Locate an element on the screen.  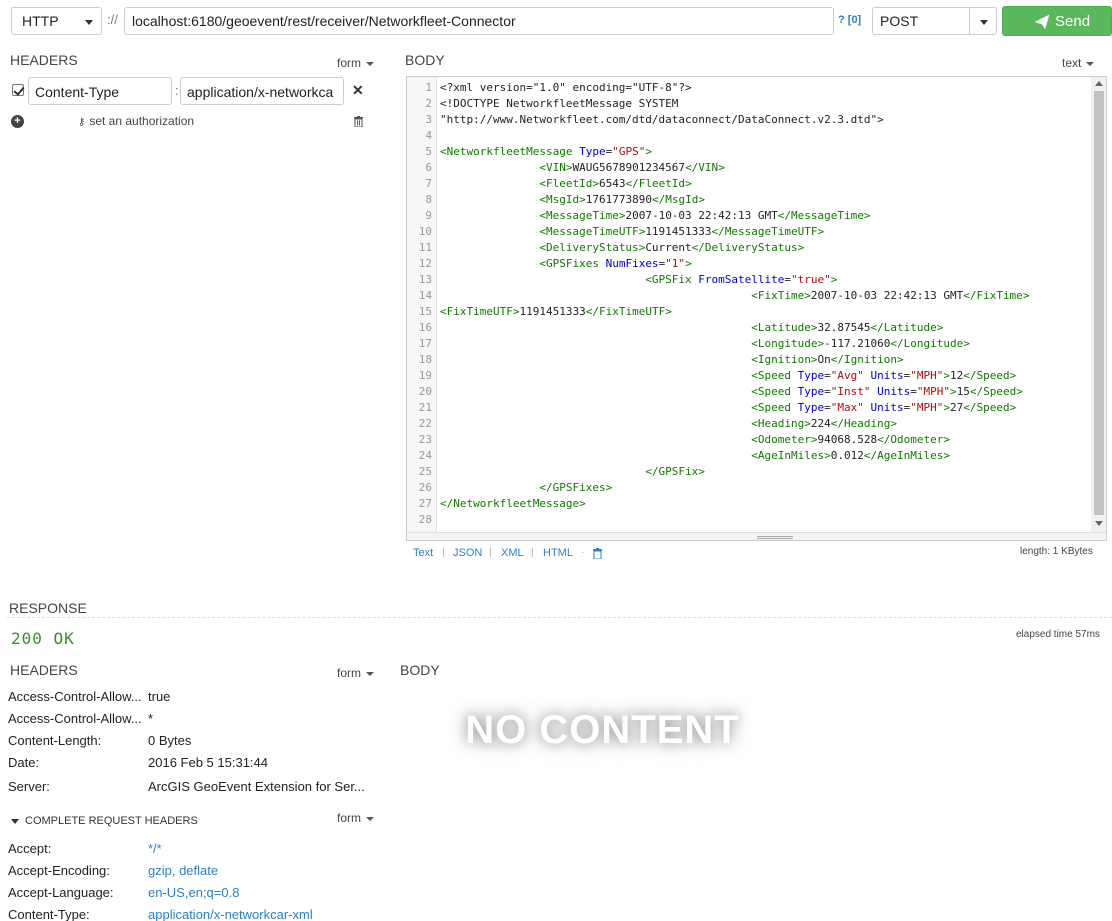
response-header-value: true is located at coordinates (159, 696).